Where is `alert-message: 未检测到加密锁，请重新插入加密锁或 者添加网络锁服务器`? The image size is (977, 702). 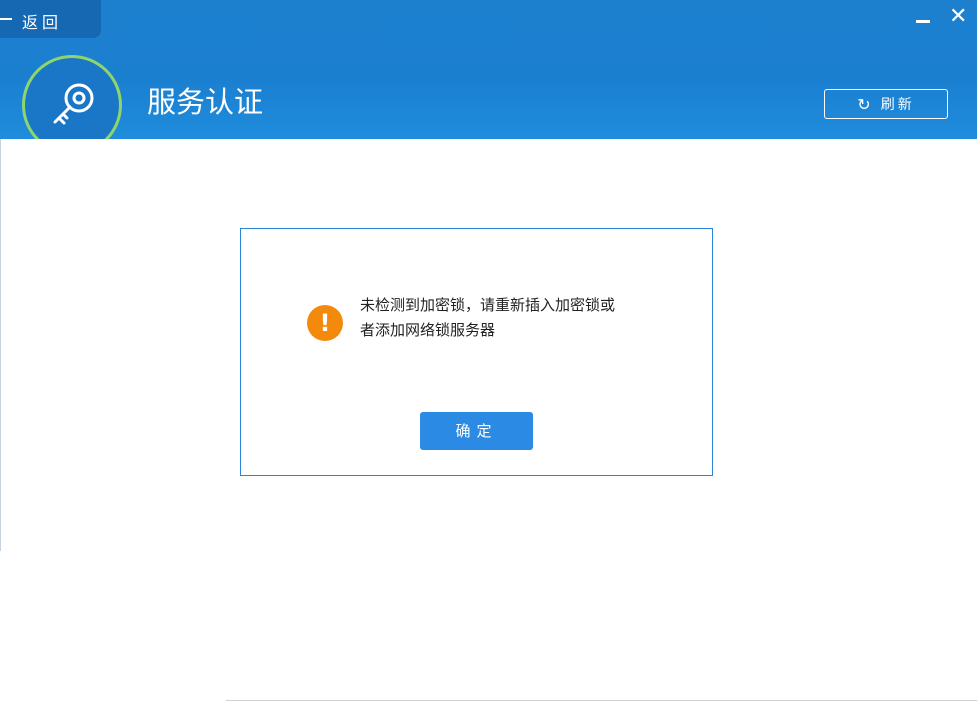
alert-message: 未检测到加密锁，请重新插入加密锁或 者添加网络锁服务器 is located at coordinates (520, 318).